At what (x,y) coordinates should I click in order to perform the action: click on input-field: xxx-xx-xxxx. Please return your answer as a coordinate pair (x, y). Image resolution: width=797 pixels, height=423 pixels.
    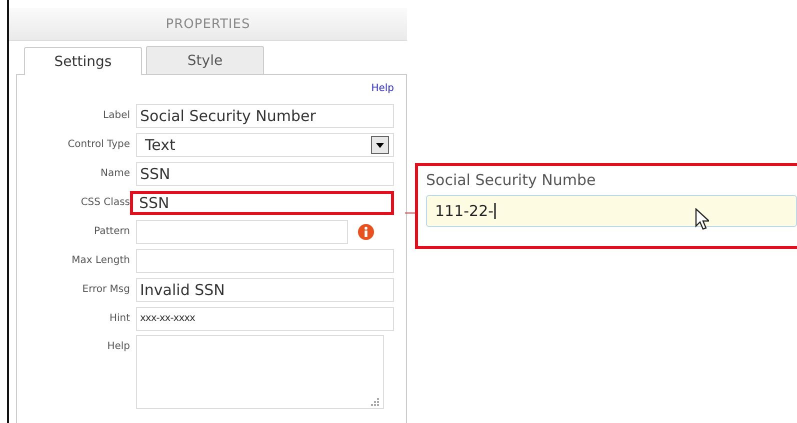
    Looking at the image, I should click on (265, 318).